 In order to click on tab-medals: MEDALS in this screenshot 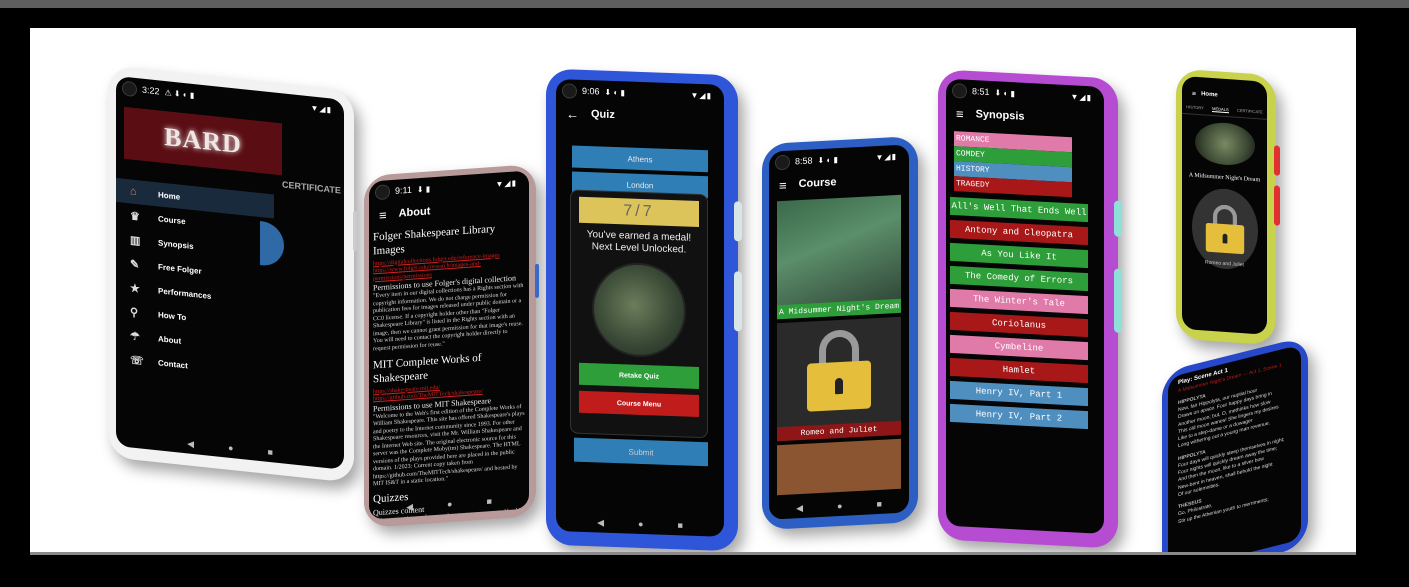, I will do `click(1220, 110)`.